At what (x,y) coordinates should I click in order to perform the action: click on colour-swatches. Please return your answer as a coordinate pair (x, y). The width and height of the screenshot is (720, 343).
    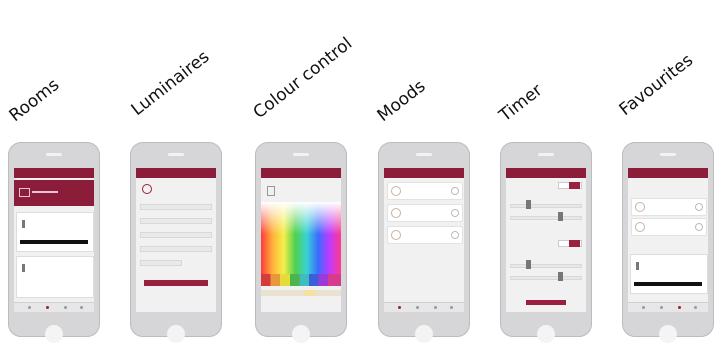
    Looking at the image, I should click on (301, 280).